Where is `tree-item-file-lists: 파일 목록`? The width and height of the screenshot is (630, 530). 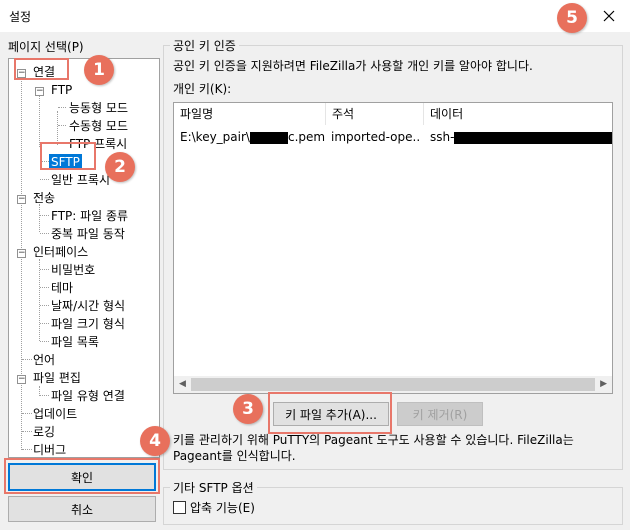
tree-item-file-lists: 파일 목록 is located at coordinates (75, 342).